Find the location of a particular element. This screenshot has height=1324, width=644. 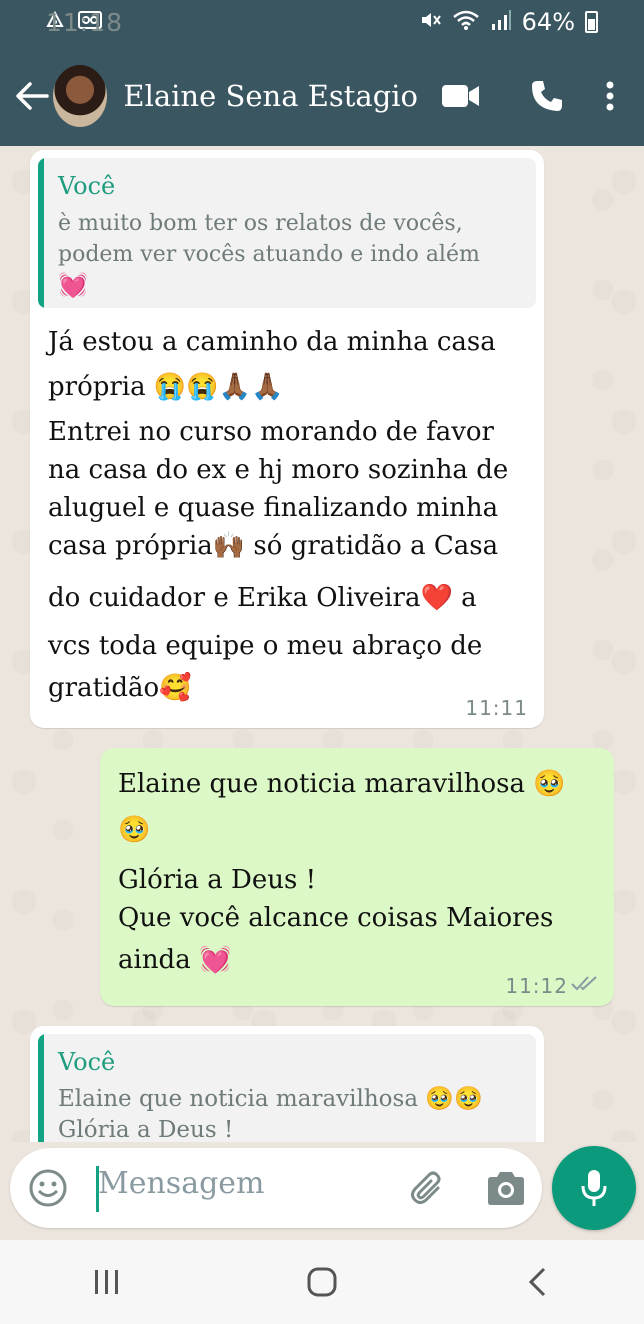

message-line: casa própria🙌🏾 só gratidão a Casa is located at coordinates (273, 546).